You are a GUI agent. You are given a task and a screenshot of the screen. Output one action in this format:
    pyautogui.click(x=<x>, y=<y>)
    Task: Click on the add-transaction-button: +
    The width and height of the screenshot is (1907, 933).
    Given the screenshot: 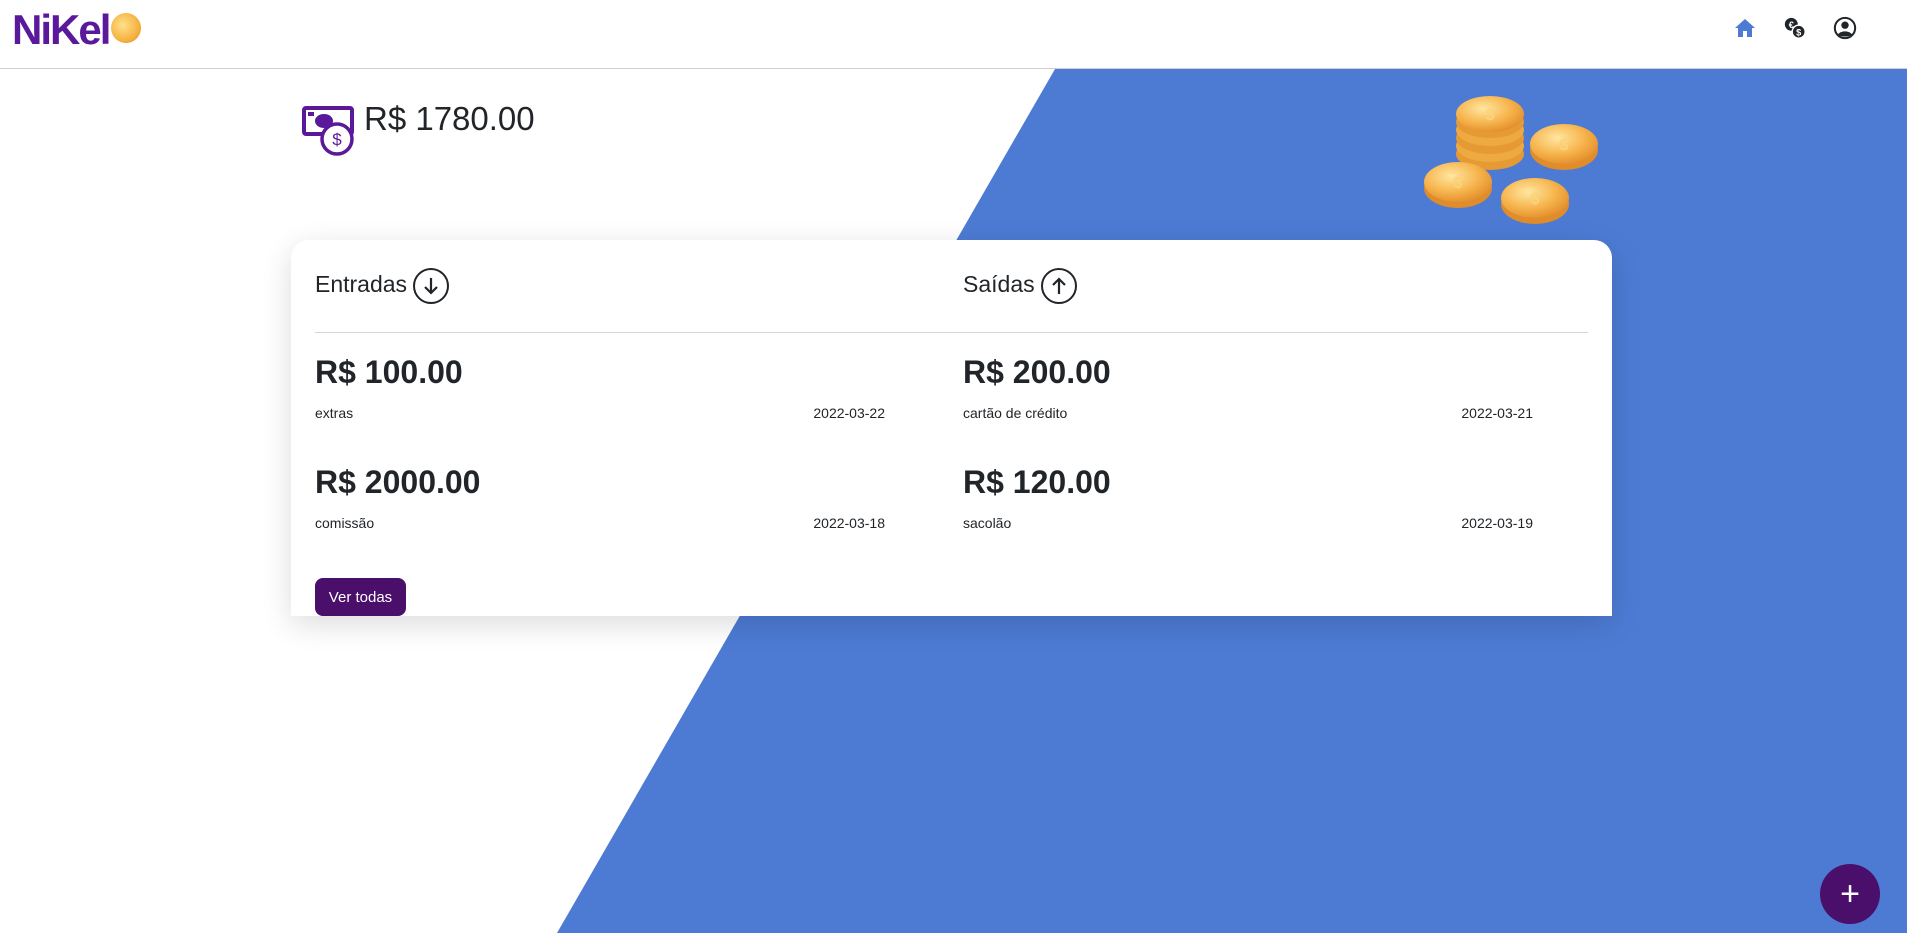 What is the action you would take?
    pyautogui.click(x=1850, y=894)
    